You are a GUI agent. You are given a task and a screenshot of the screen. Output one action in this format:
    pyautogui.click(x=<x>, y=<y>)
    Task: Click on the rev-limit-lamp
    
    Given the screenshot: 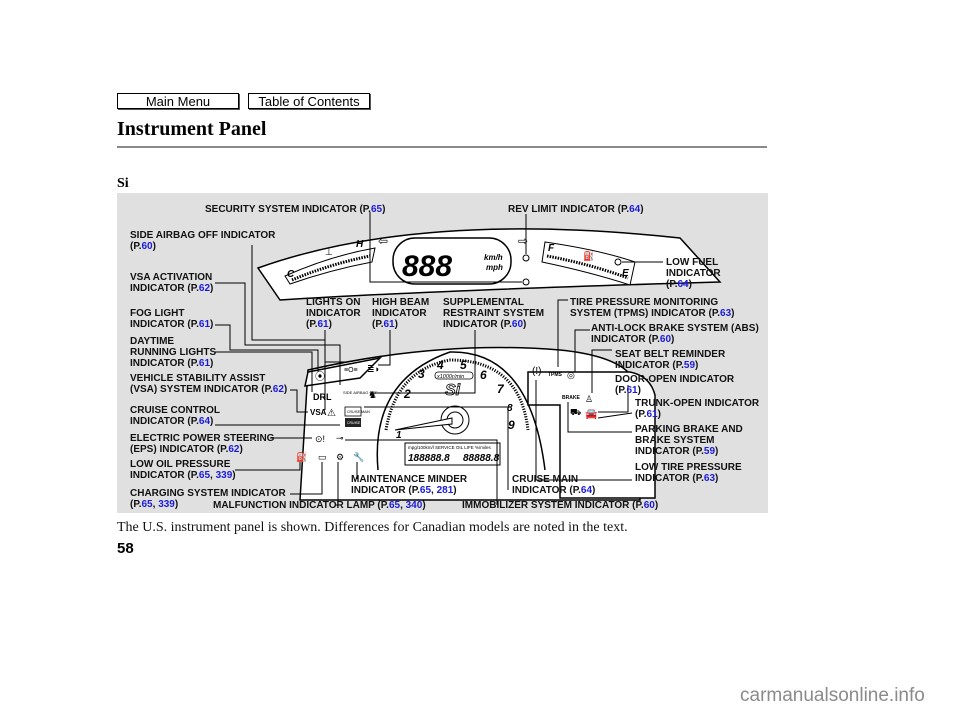 What is the action you would take?
    pyautogui.click(x=526, y=258)
    